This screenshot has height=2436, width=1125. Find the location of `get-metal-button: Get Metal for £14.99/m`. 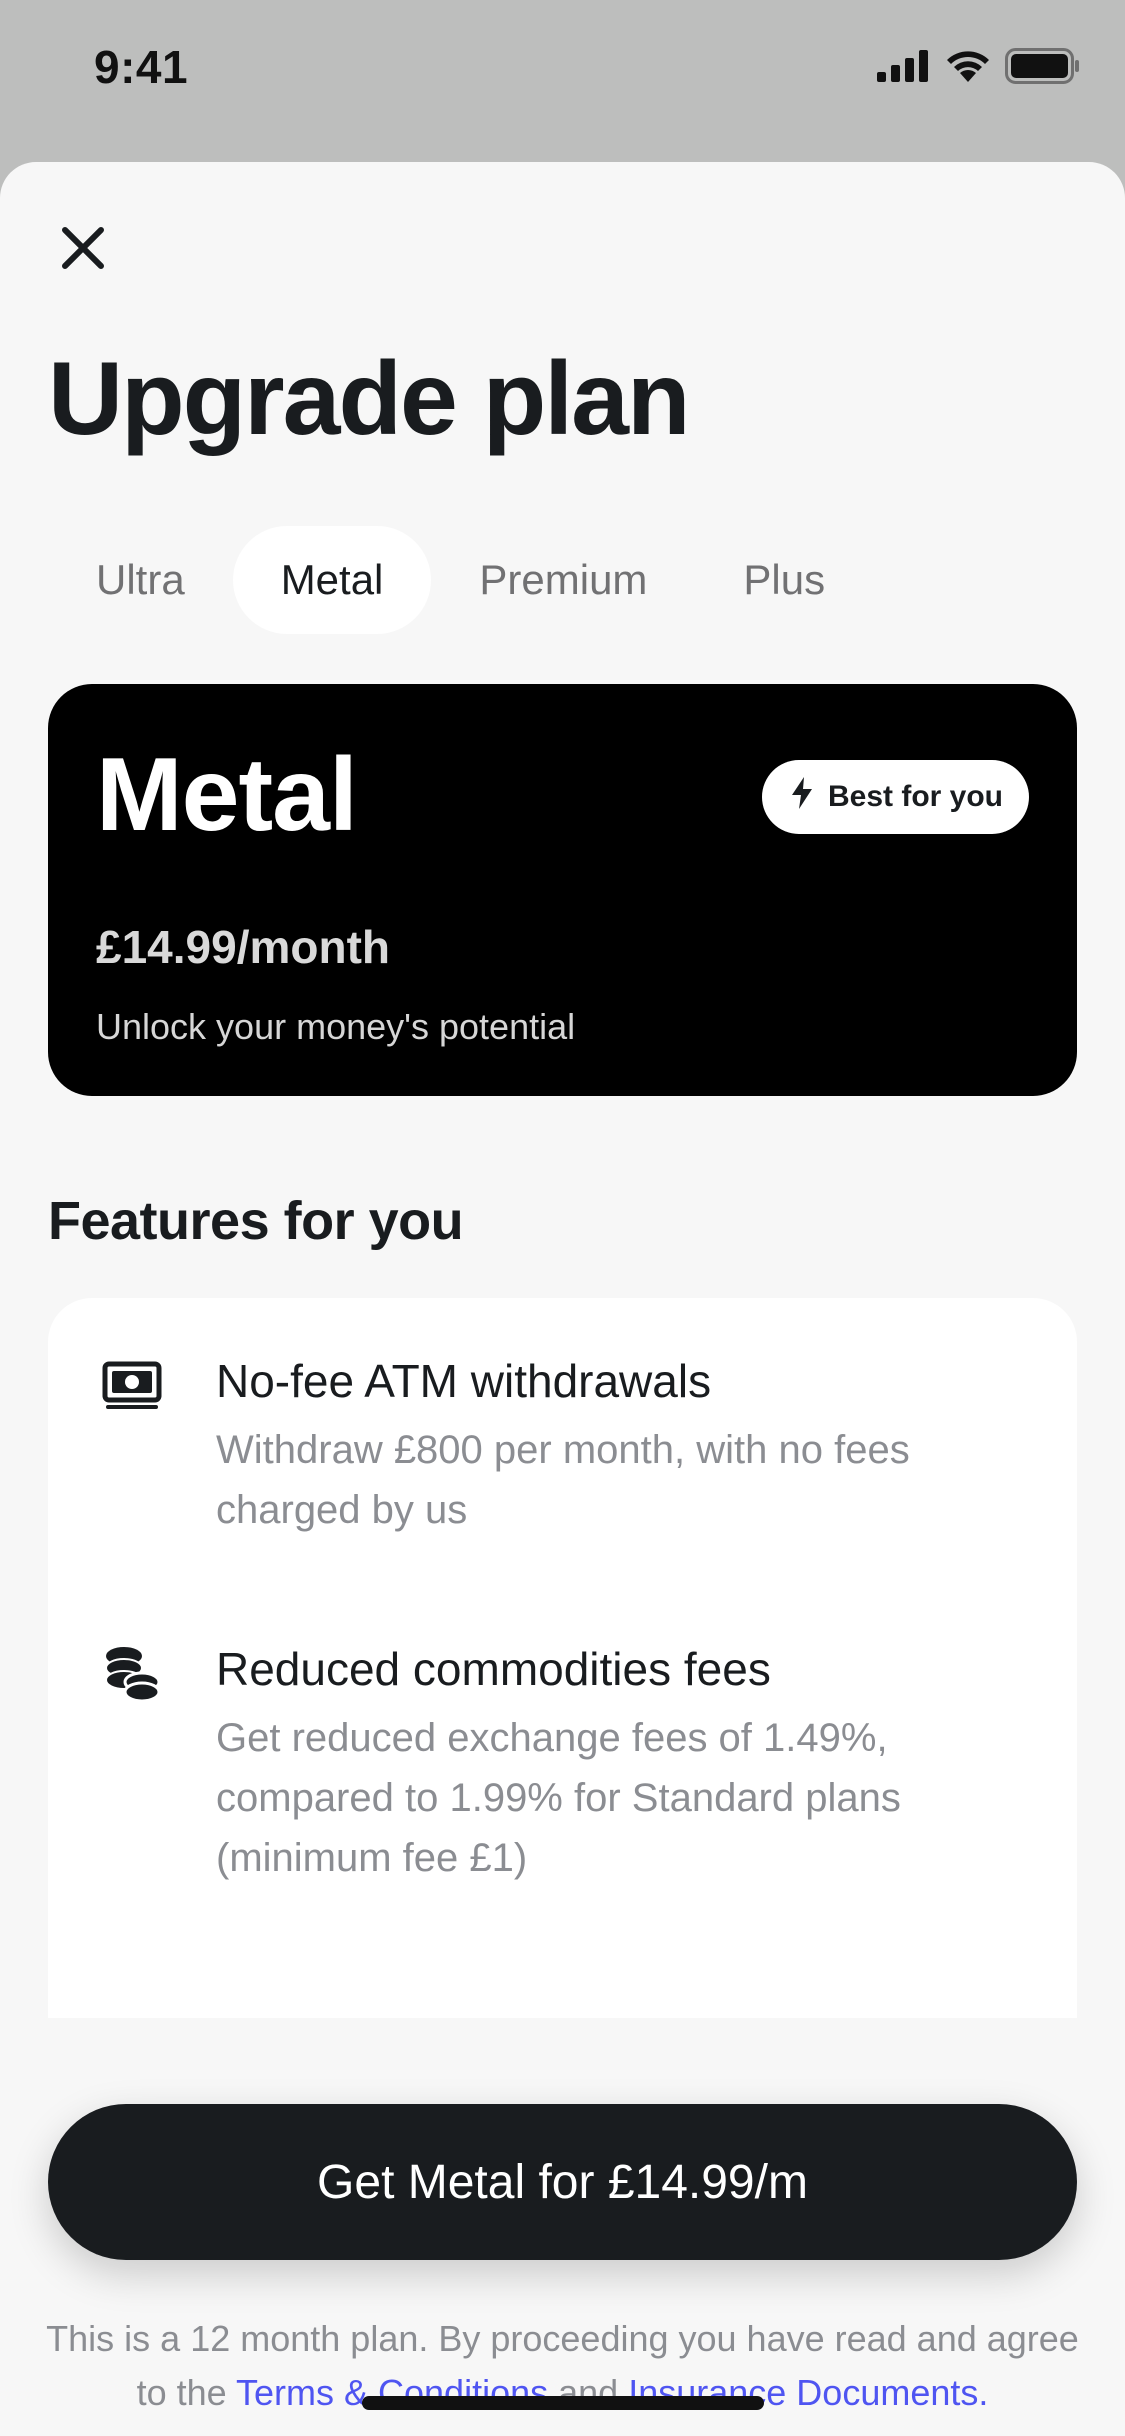

get-metal-button: Get Metal for £14.99/m is located at coordinates (562, 2182).